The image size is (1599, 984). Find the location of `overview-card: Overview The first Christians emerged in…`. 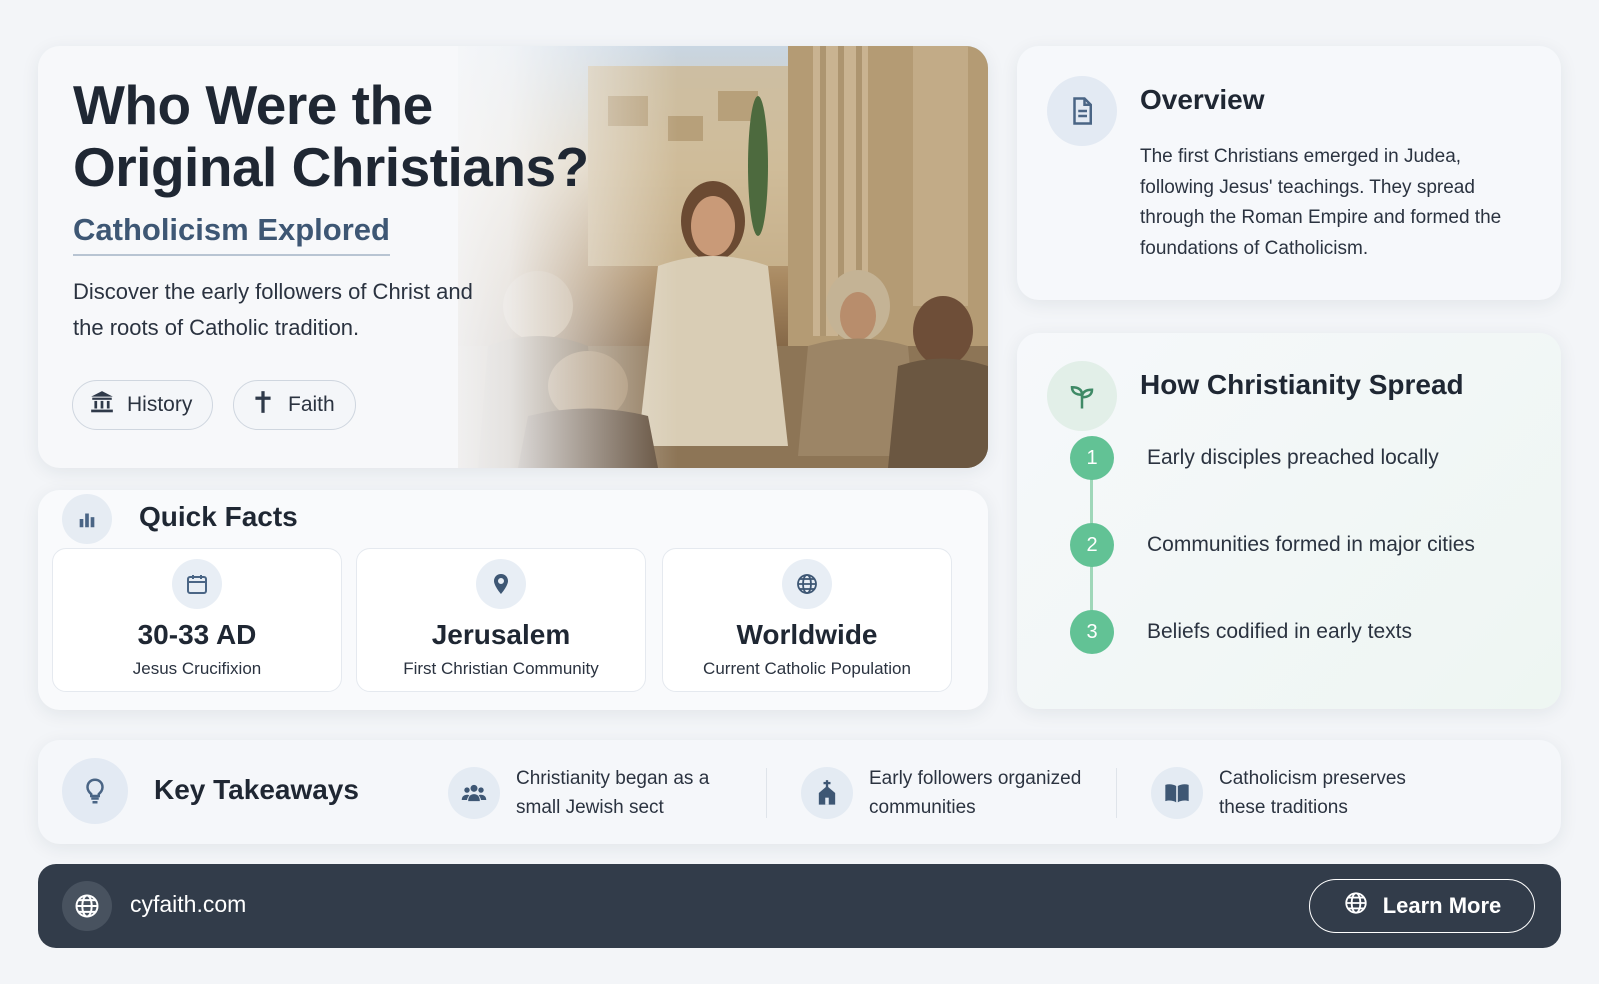

overview-card: Overview The first Christians emerged in… is located at coordinates (1289, 173).